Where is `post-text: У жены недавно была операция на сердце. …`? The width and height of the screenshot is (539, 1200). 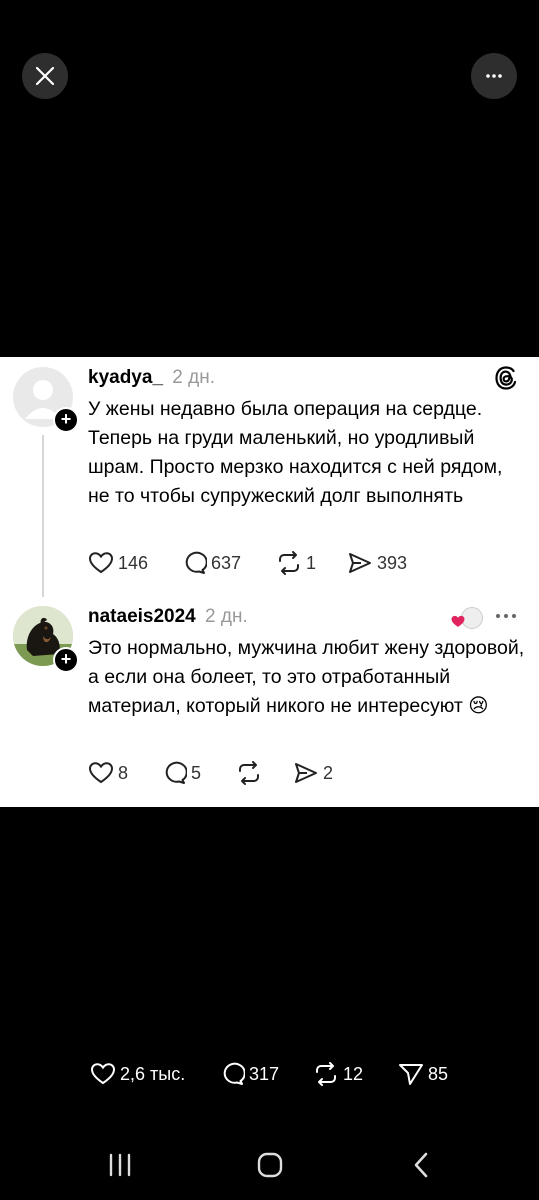
post-text: У жены недавно была операция на сердце. … is located at coordinates (295, 452).